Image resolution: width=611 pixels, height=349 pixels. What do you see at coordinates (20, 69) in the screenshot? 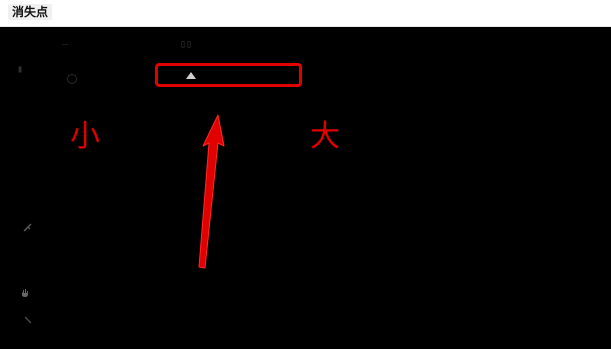
I see `dim-tick-c: ▮` at bounding box center [20, 69].